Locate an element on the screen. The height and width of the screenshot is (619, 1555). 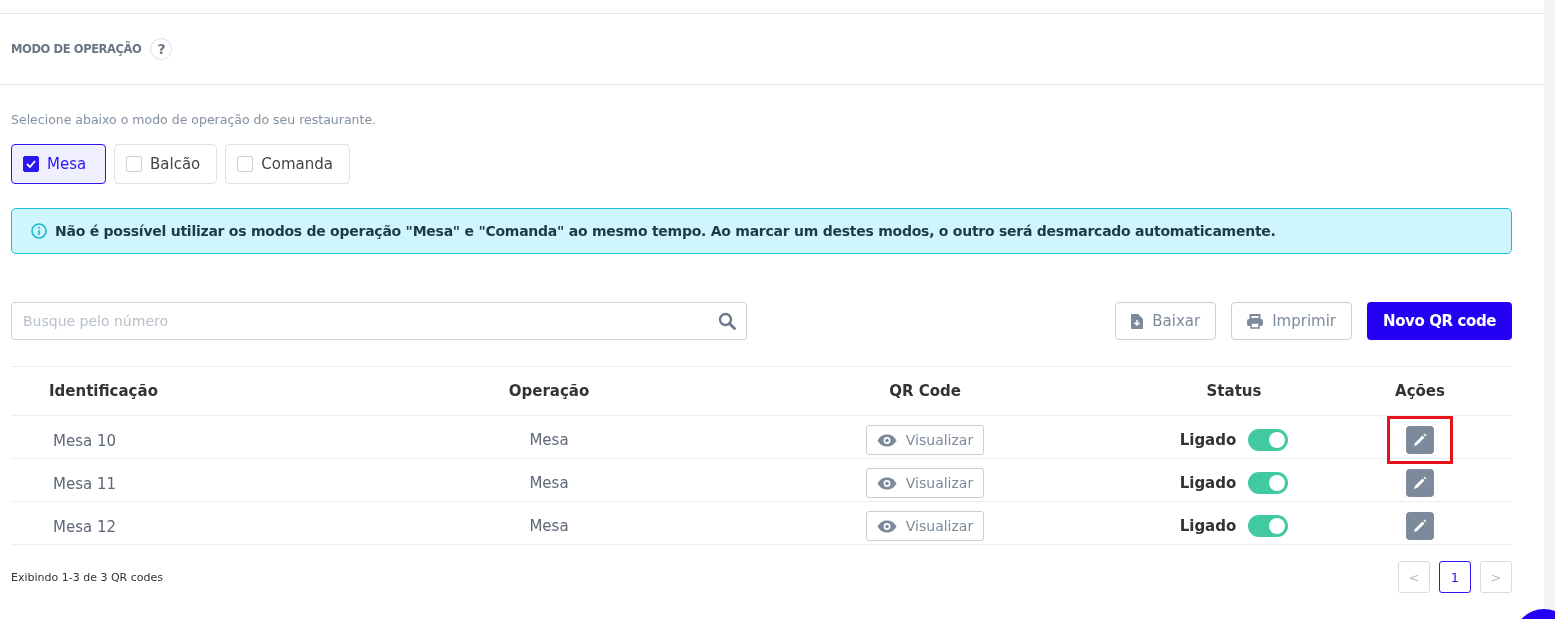
file-download-icon is located at coordinates (1137, 321).